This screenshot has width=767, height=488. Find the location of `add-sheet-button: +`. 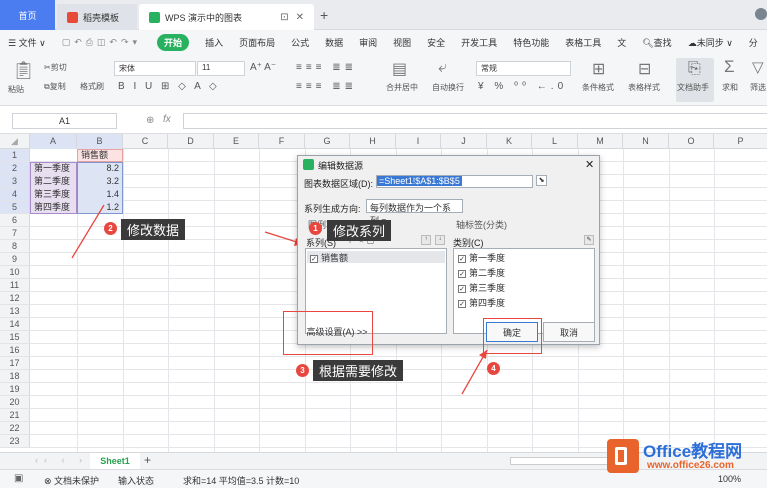

add-sheet-button: + is located at coordinates (147, 460).